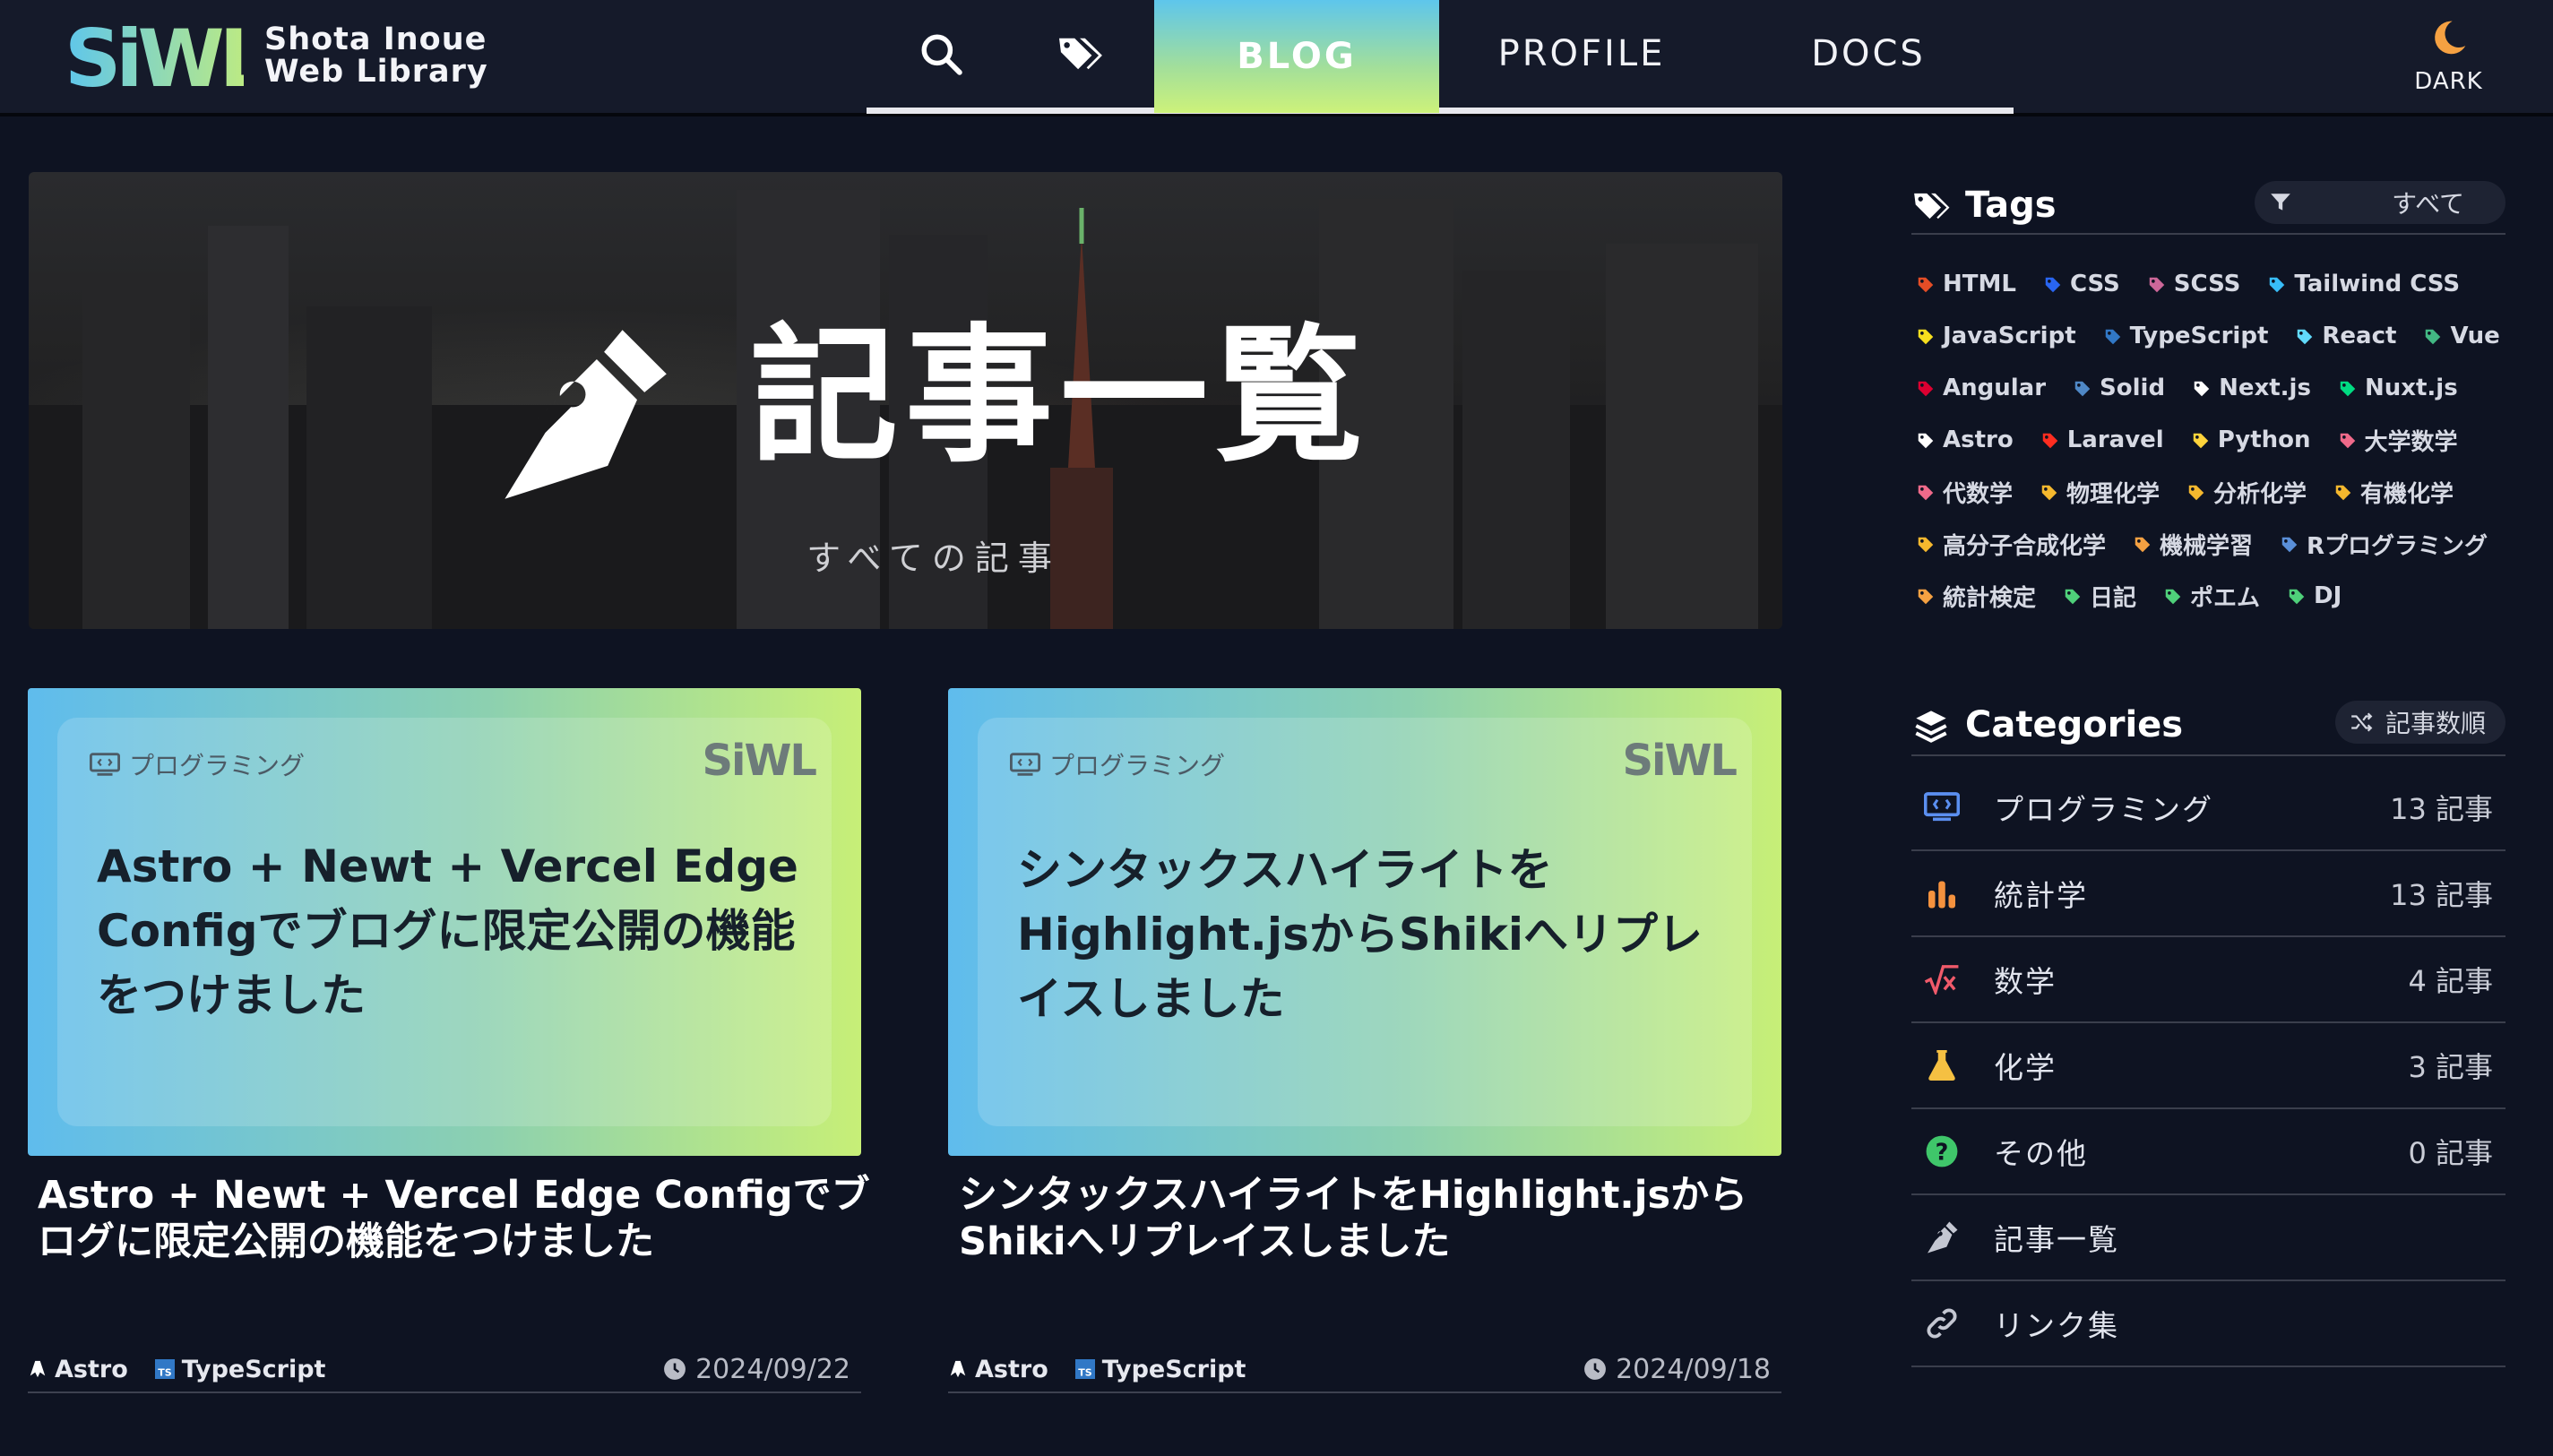  What do you see at coordinates (2011, 544) in the screenshot?
I see `tag-link: 高分子合成化学` at bounding box center [2011, 544].